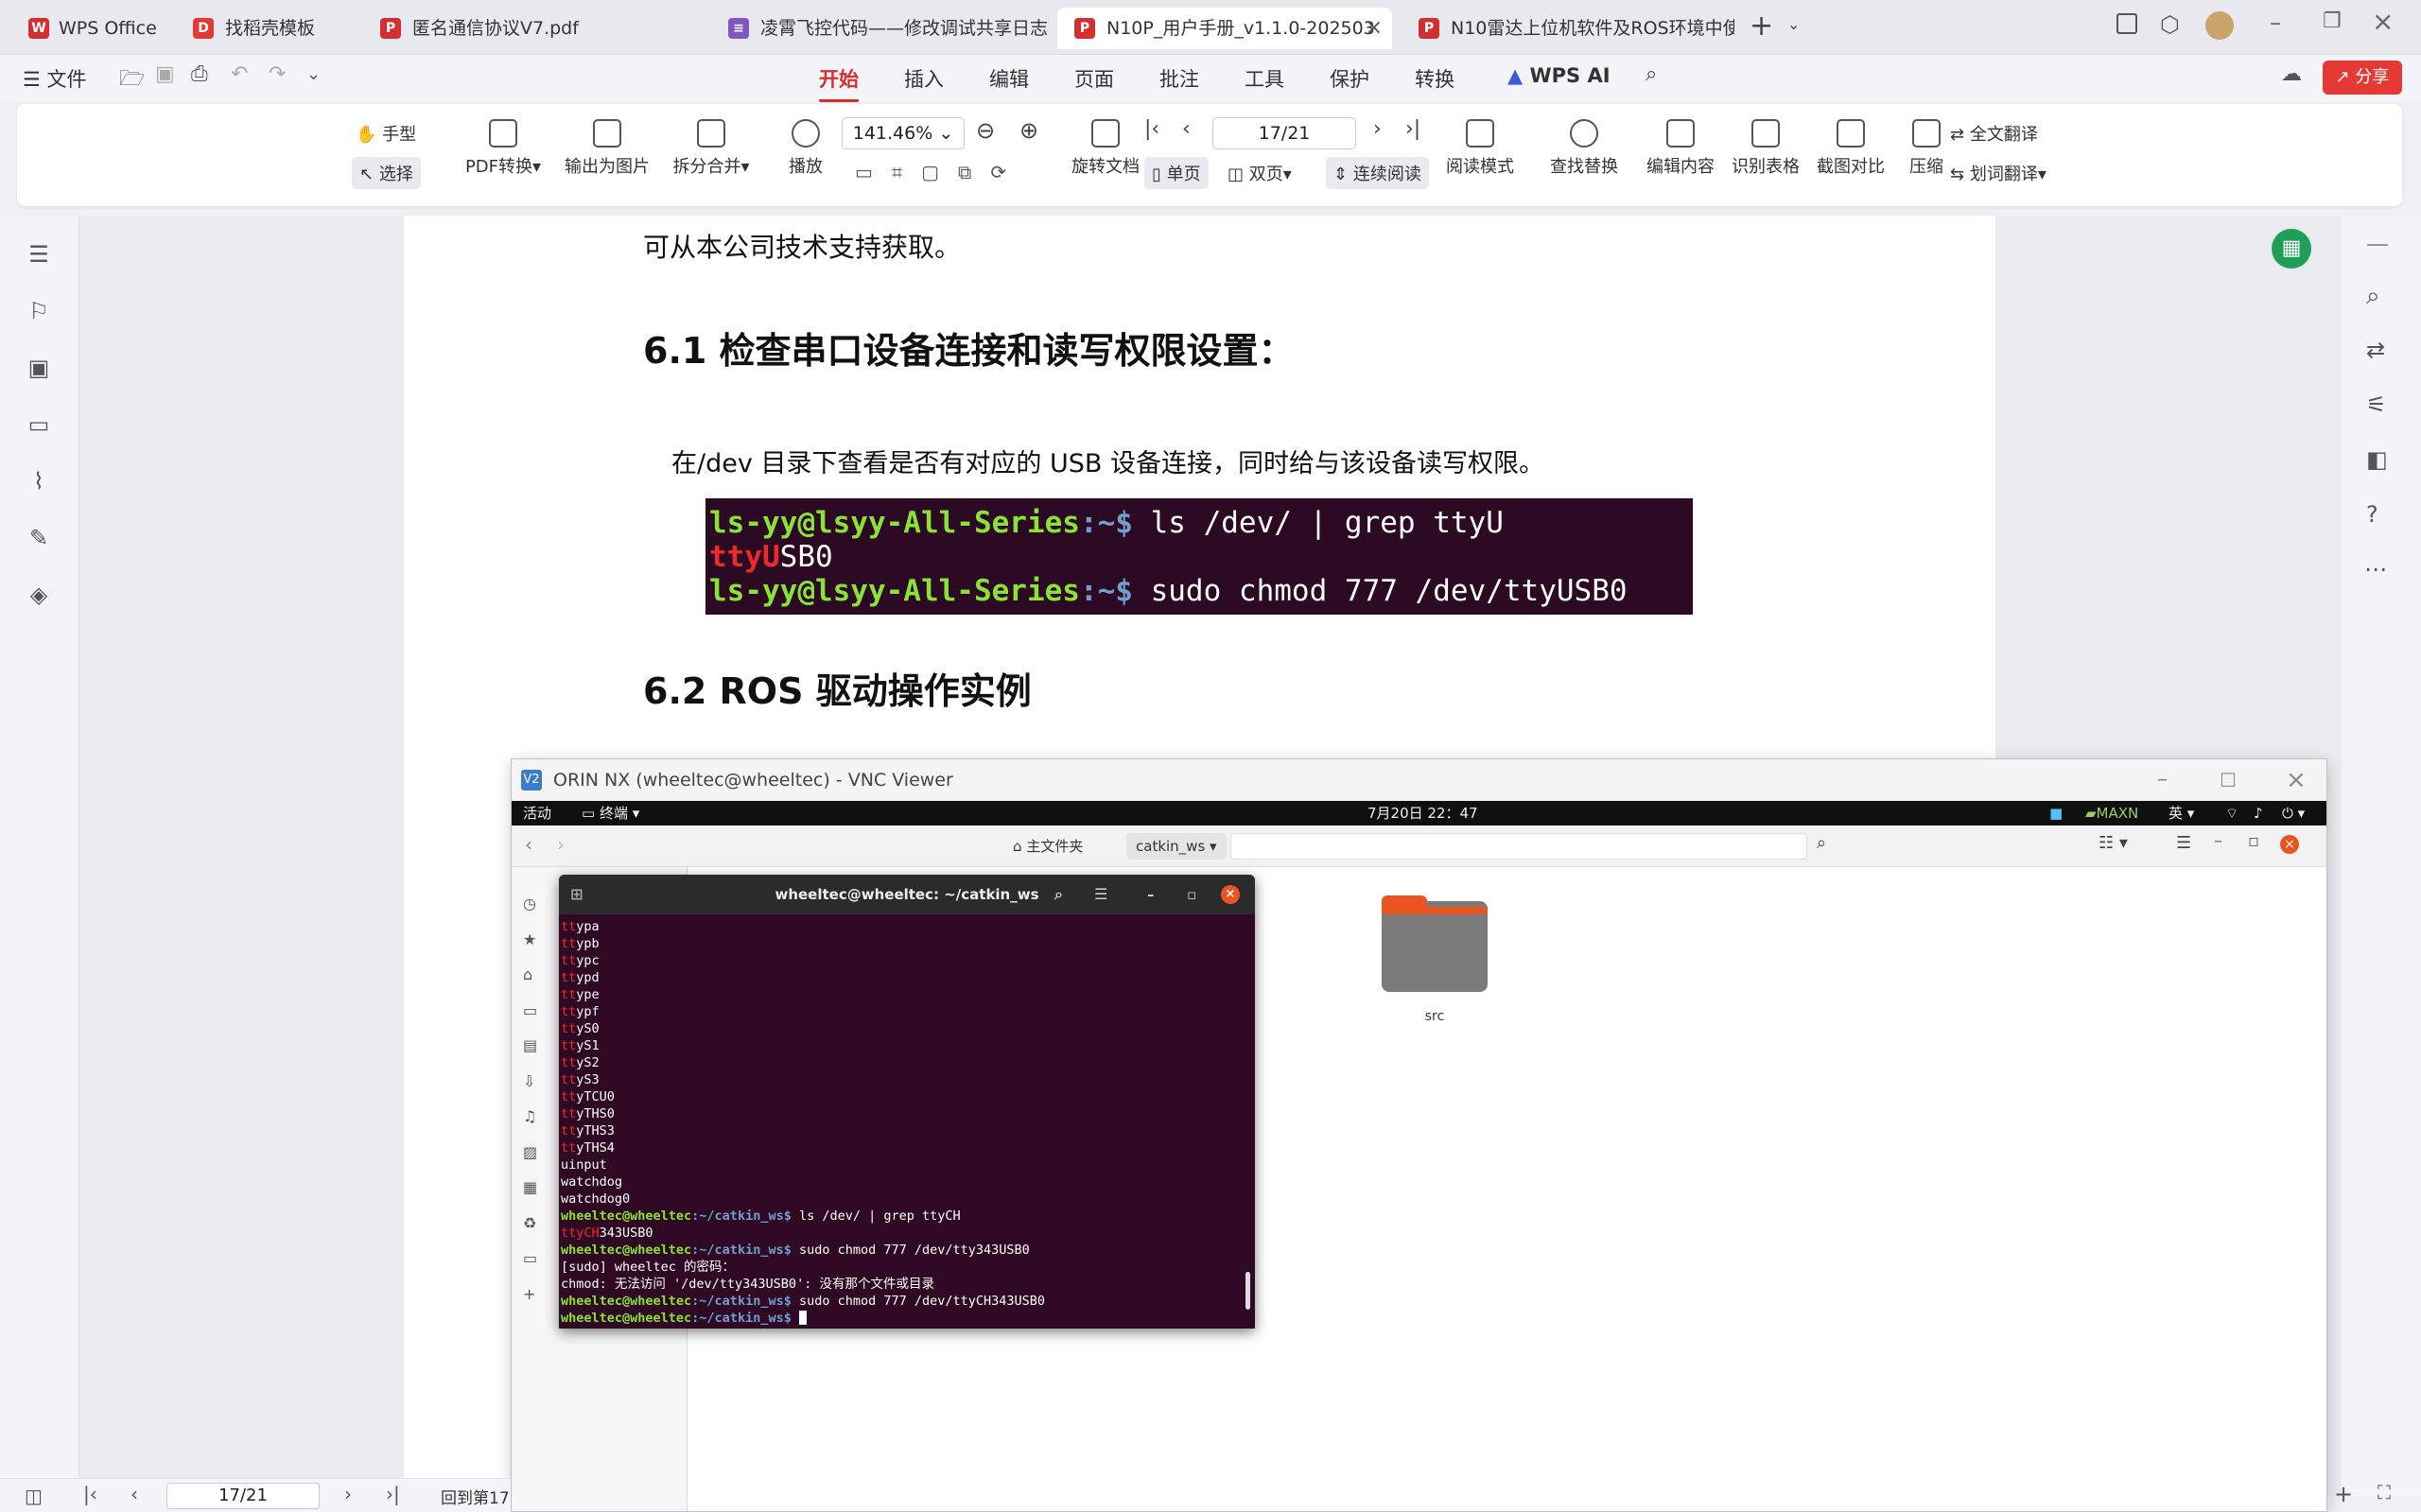 The width and height of the screenshot is (2421, 1512). Describe the element at coordinates (1518, 847) in the screenshot. I see `path-bar` at that location.